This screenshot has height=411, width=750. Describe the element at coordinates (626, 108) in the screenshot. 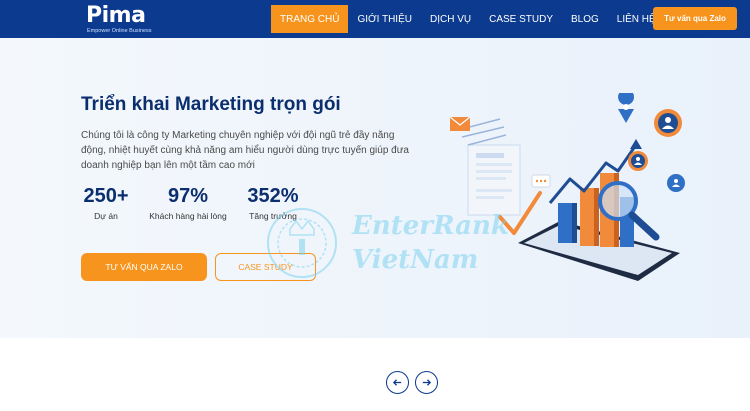

I see `location-pin-icon` at that location.